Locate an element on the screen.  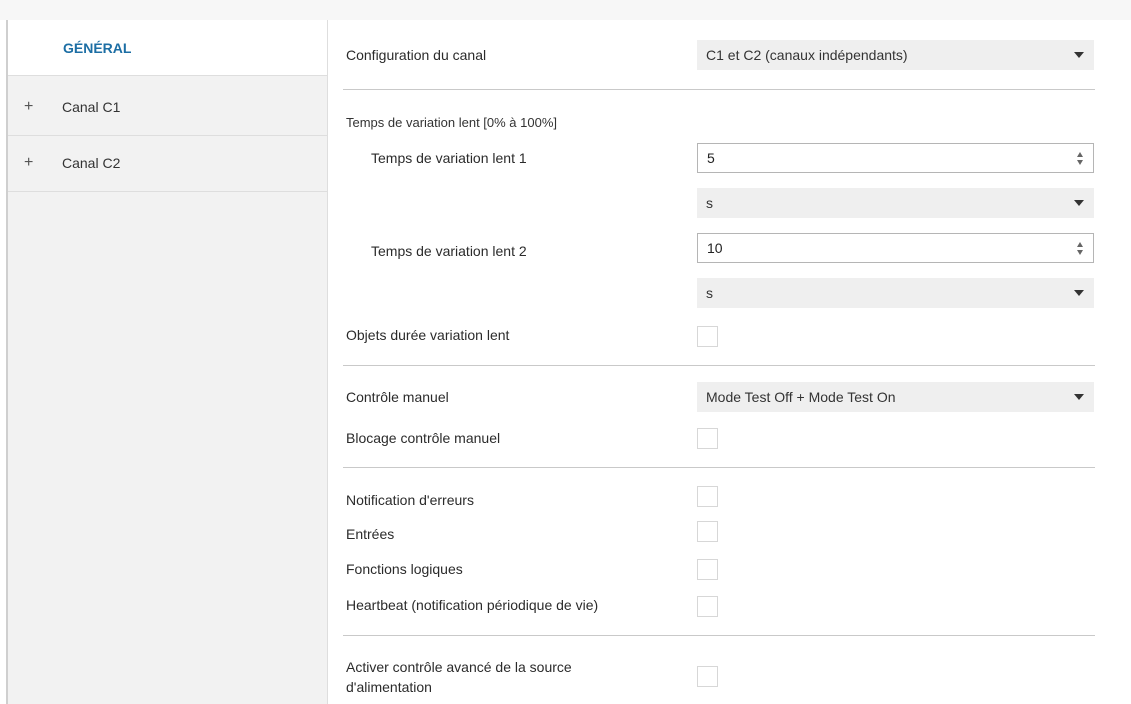
inputs-label: Entrées is located at coordinates (370, 534).